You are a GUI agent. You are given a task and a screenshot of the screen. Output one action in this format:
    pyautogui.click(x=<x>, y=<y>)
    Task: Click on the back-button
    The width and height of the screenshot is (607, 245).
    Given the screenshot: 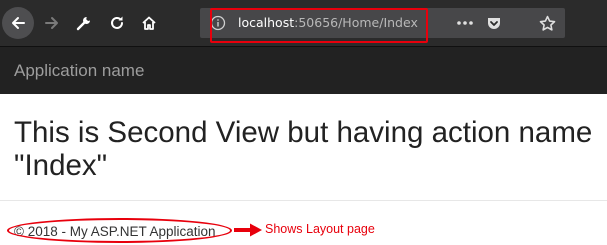 What is the action you would take?
    pyautogui.click(x=18, y=23)
    